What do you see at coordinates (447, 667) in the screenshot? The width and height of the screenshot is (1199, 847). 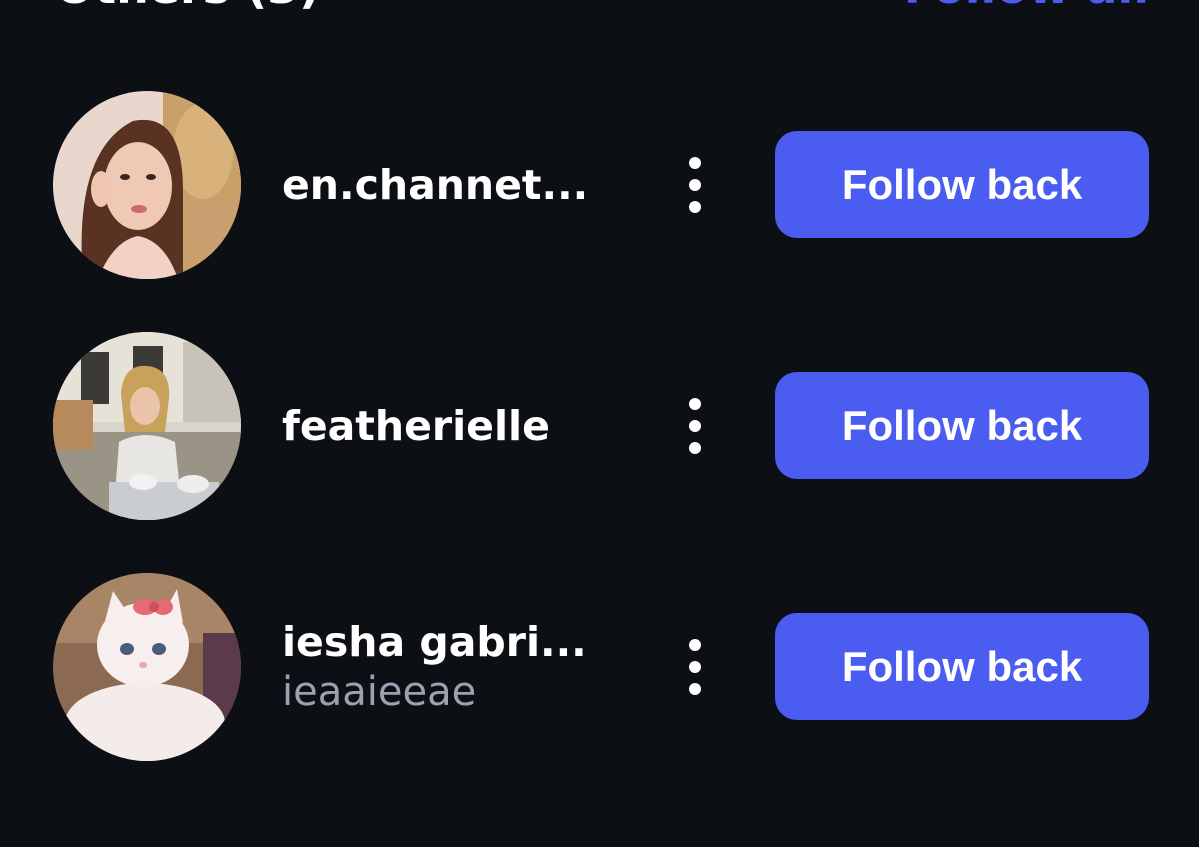 I see `user-names: iesha gabri... ieaaieeae` at bounding box center [447, 667].